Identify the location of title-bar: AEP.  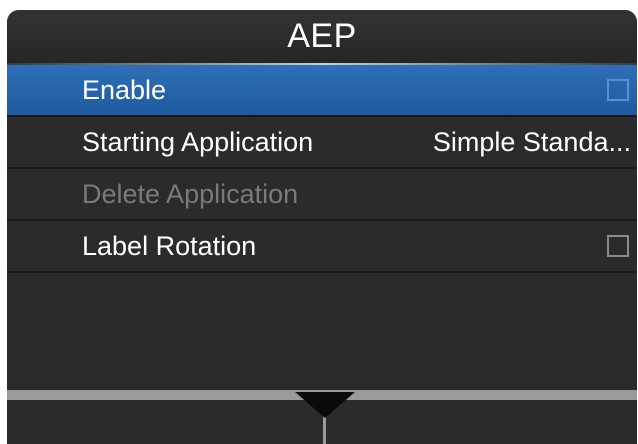
(322, 36).